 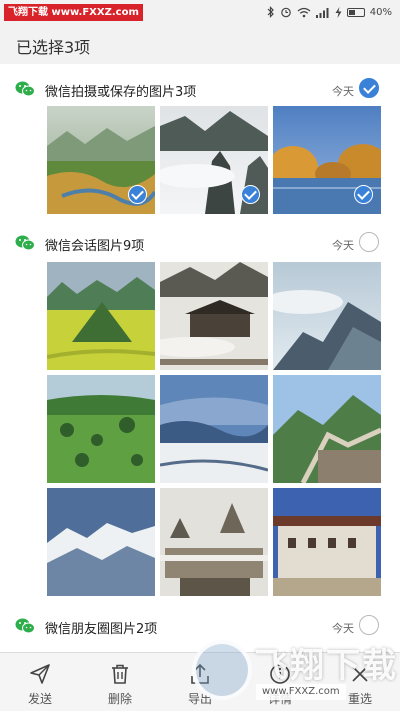 What do you see at coordinates (322, 12) in the screenshot?
I see `signal-icon` at bounding box center [322, 12].